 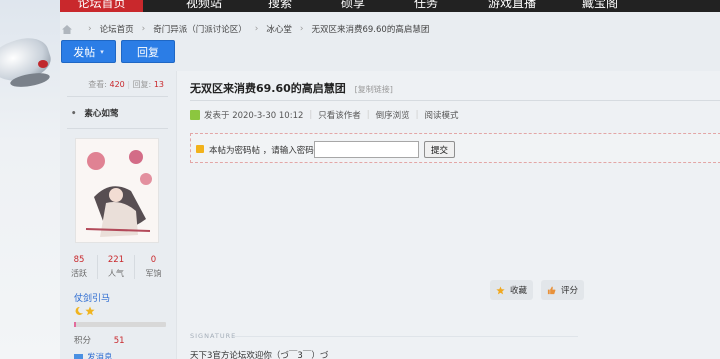 What do you see at coordinates (117, 84) in the screenshot?
I see `views-count: 420` at bounding box center [117, 84].